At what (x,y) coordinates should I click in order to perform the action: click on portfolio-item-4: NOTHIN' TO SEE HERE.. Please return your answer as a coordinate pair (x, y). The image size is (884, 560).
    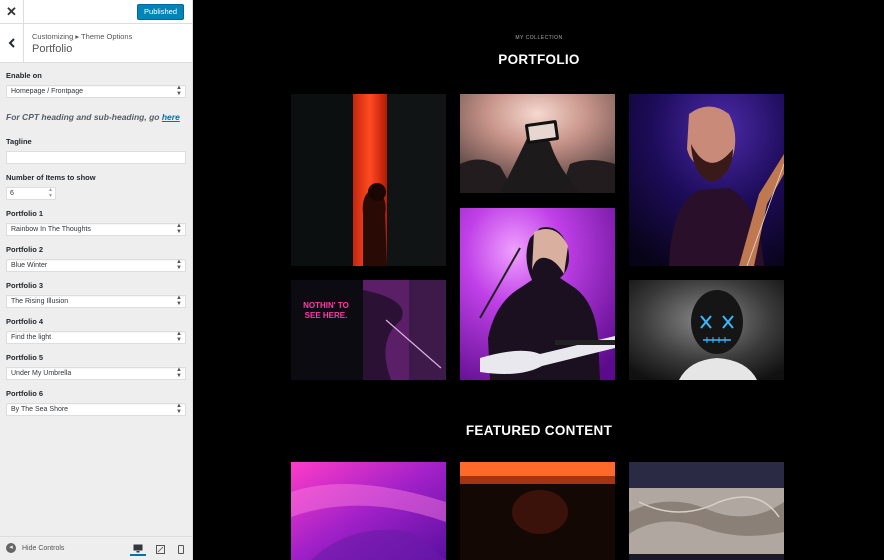
    Looking at the image, I should click on (368, 330).